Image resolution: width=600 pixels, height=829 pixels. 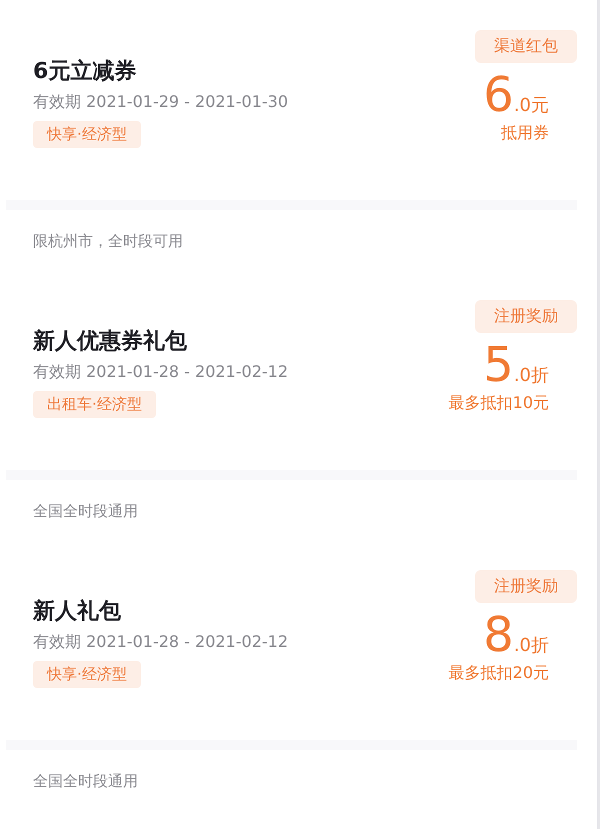 I want to click on coupon-title: 新人礼包, so click(x=77, y=612).